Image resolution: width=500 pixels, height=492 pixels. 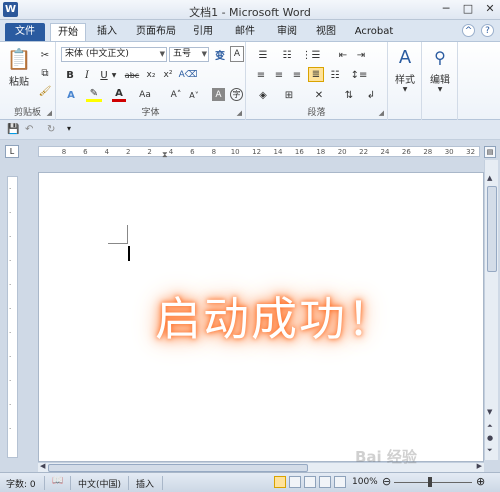 What do you see at coordinates (168, 75) in the screenshot?
I see `superscript-button: x²` at bounding box center [168, 75].